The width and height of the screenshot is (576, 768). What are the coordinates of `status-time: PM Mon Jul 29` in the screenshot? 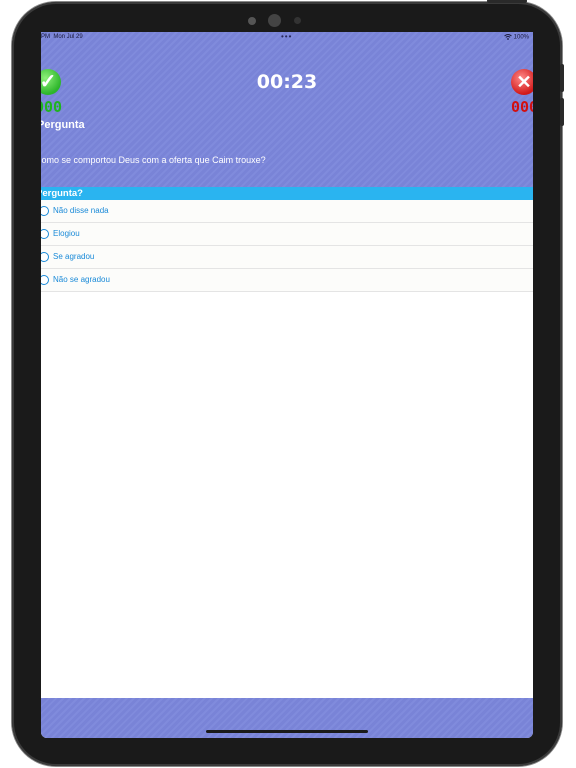 It's located at (62, 37).